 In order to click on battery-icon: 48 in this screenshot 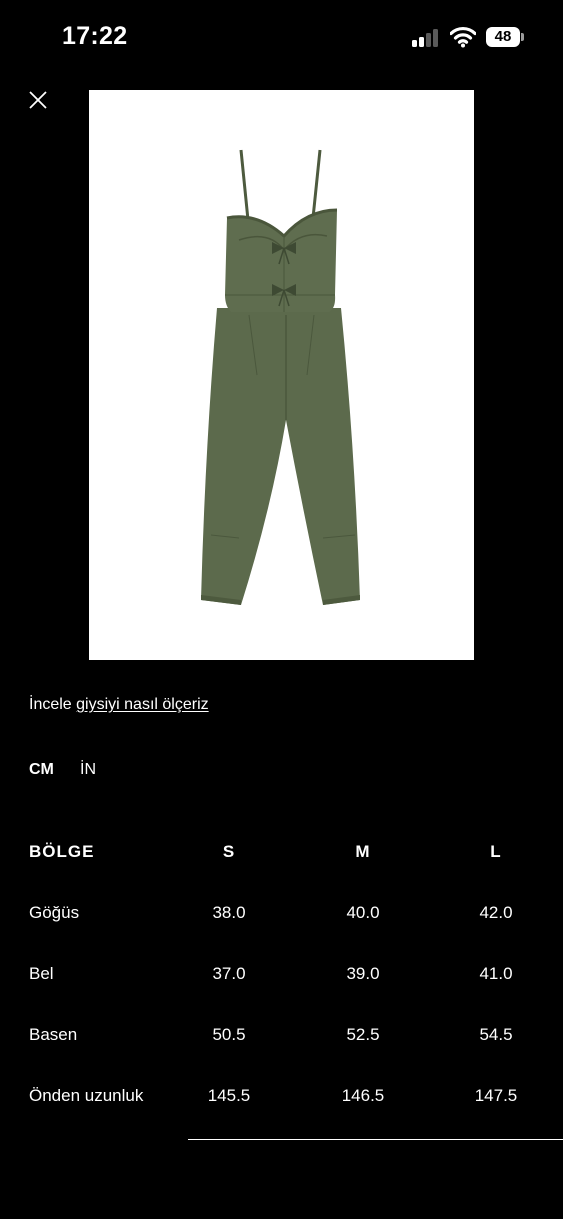, I will do `click(503, 37)`.